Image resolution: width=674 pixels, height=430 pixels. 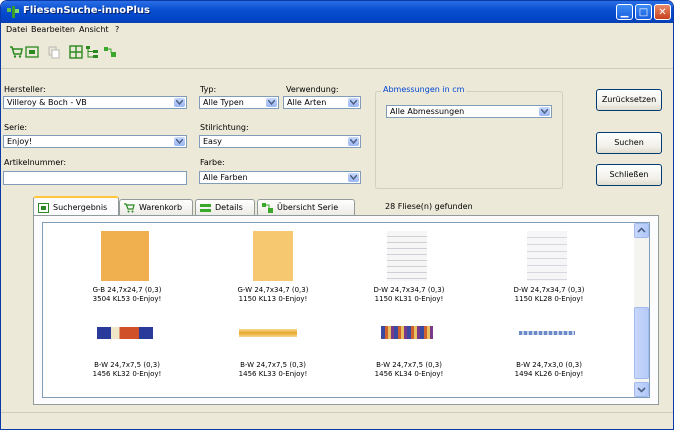 What do you see at coordinates (95, 141) in the screenshot?
I see `serie-dropdown: Enjoy!` at bounding box center [95, 141].